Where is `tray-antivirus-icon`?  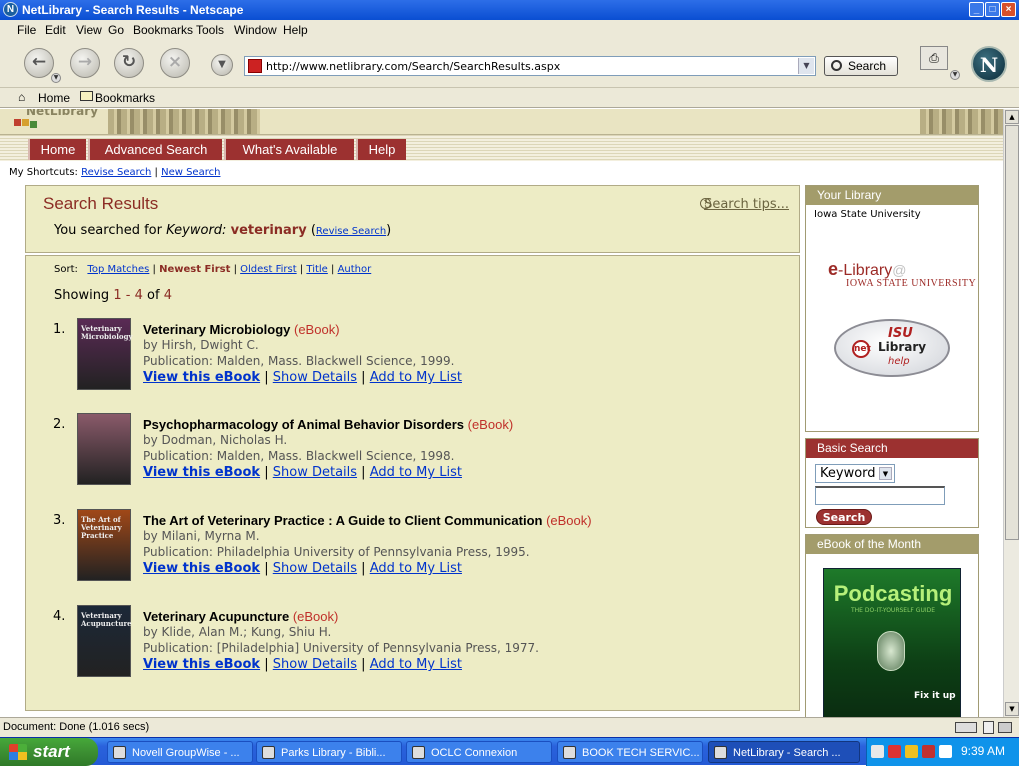
tray-antivirus-icon is located at coordinates (928, 751).